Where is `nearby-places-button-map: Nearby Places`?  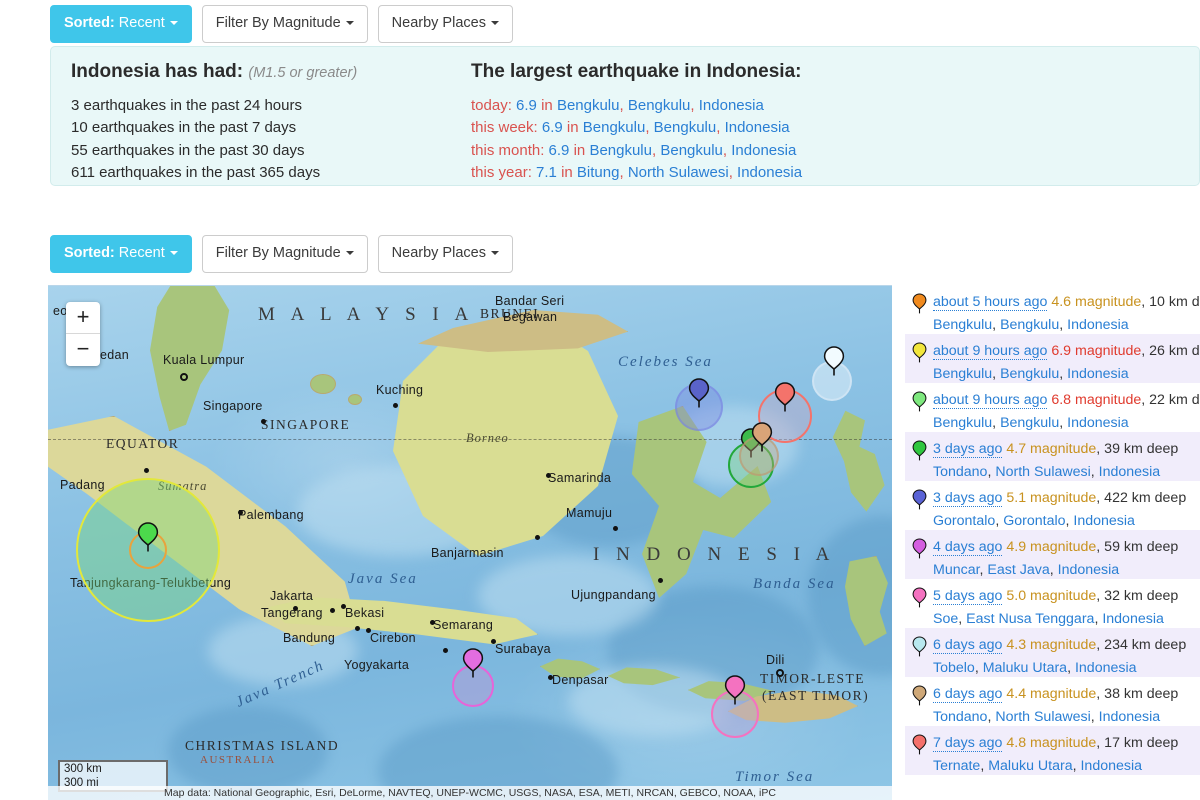 nearby-places-button-map: Nearby Places is located at coordinates (445, 254).